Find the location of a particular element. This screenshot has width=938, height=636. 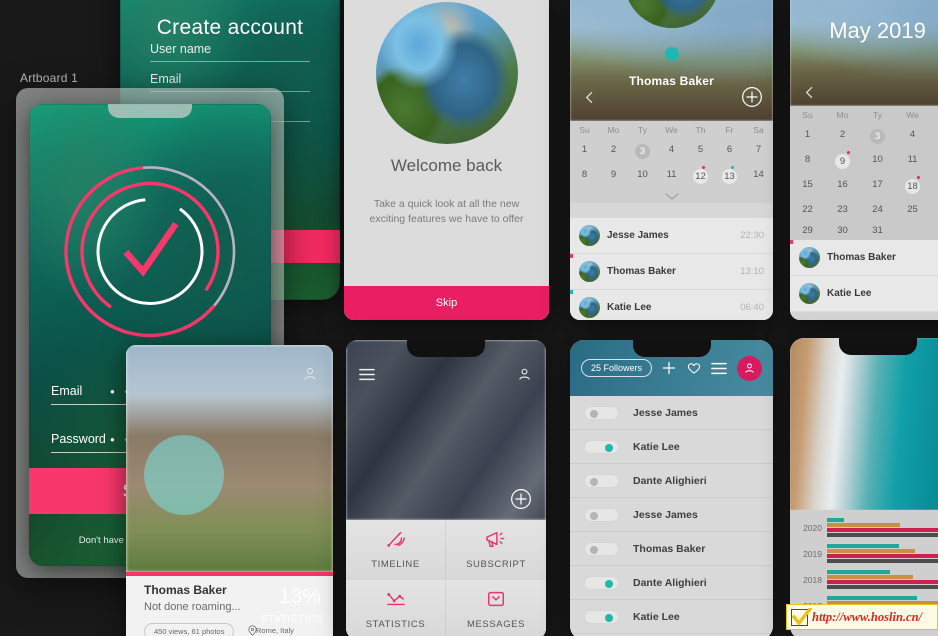

calendar-week-row: 8 9 10 11 12 13 14 is located at coordinates (671, 176).